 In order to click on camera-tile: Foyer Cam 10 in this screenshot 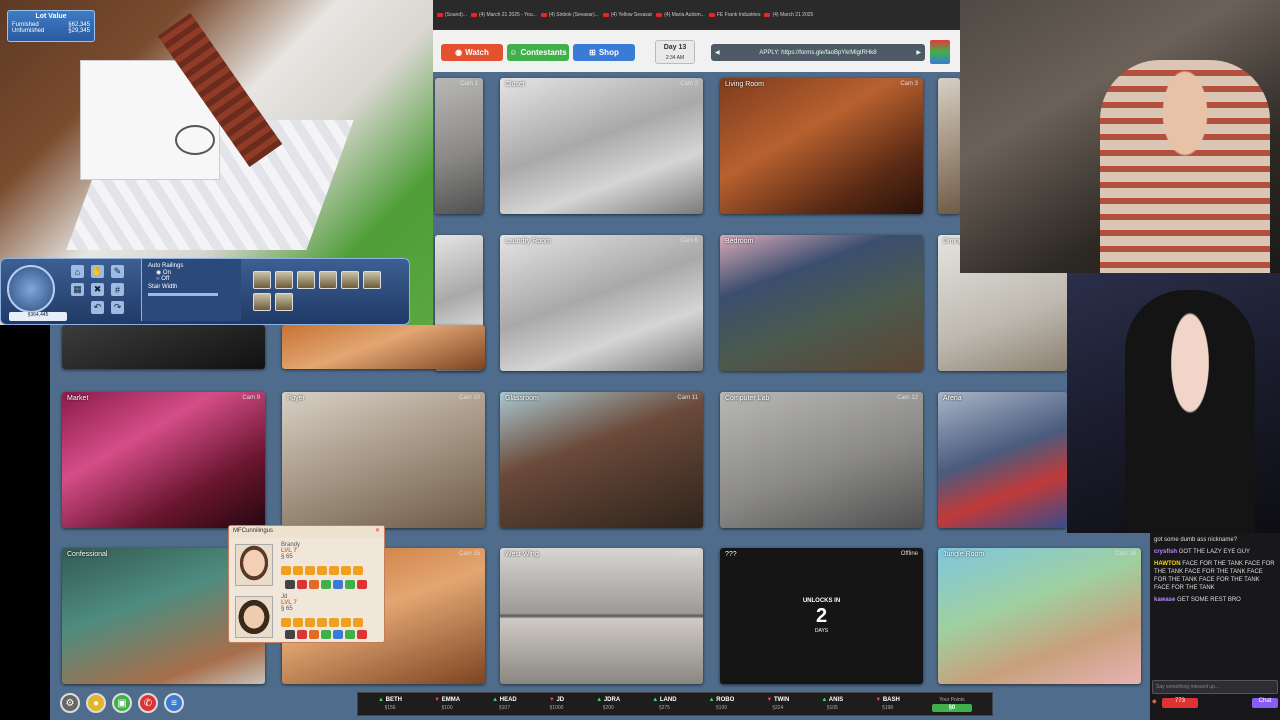, I will do `click(383, 460)`.